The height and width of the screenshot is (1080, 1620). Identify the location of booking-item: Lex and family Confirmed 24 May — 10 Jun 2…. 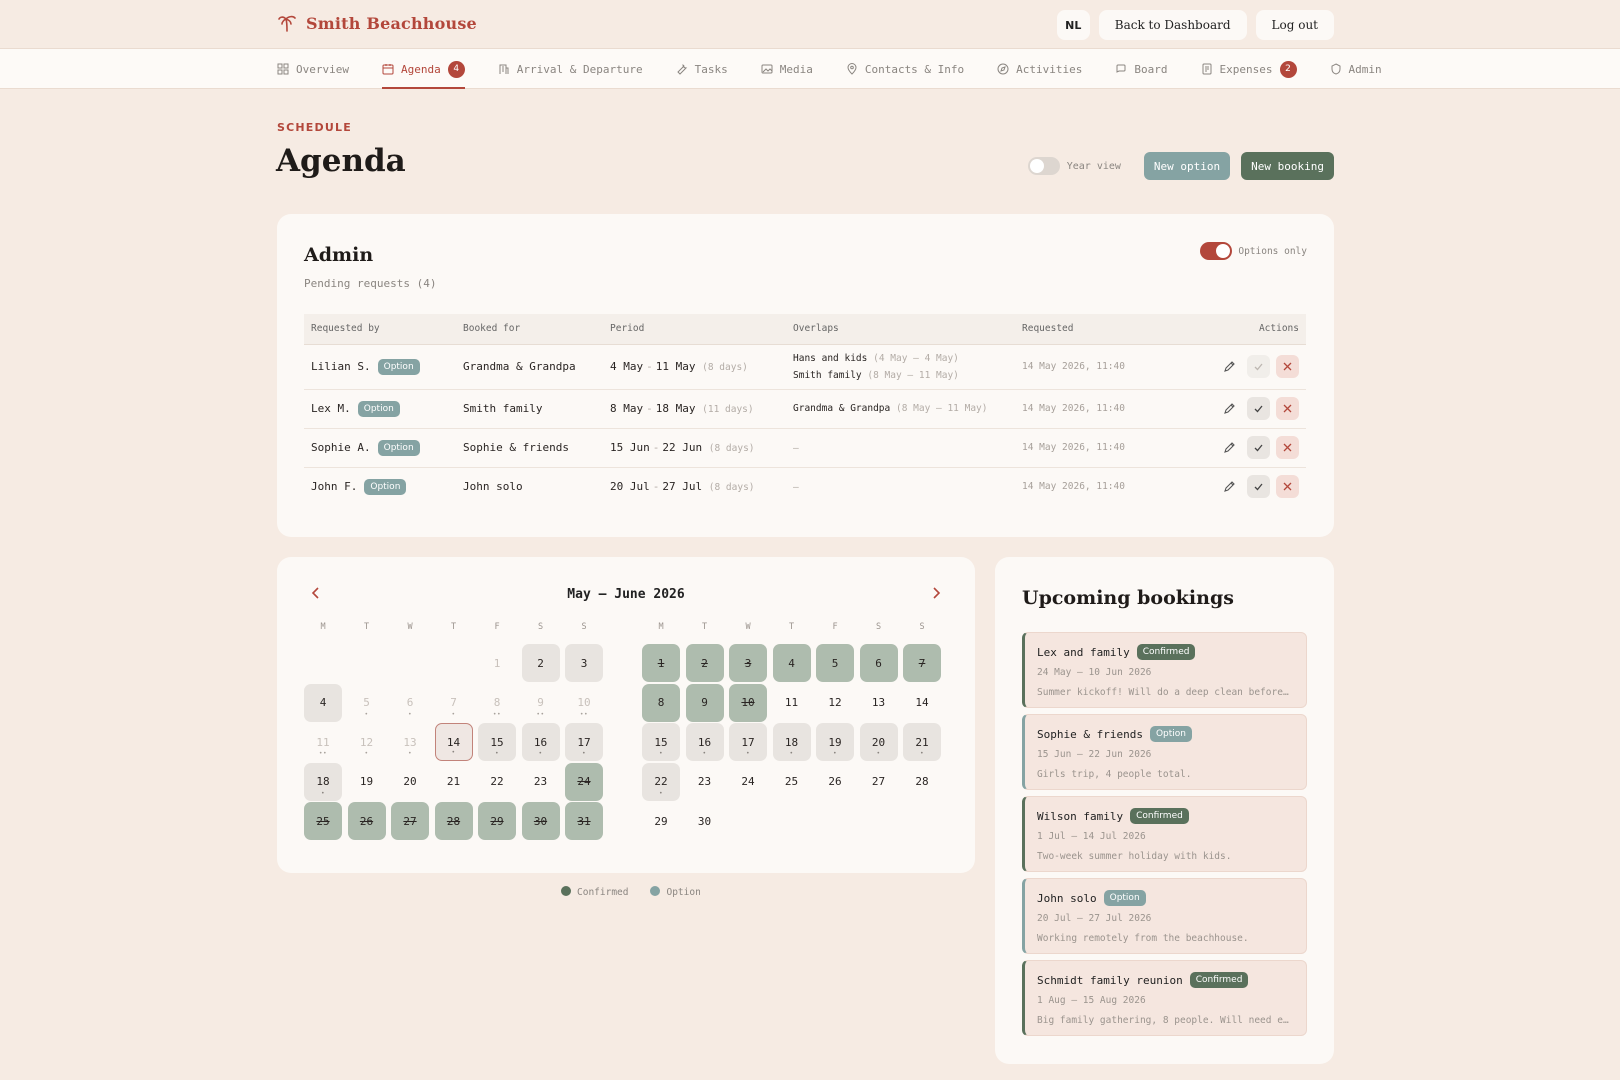
(1164, 670).